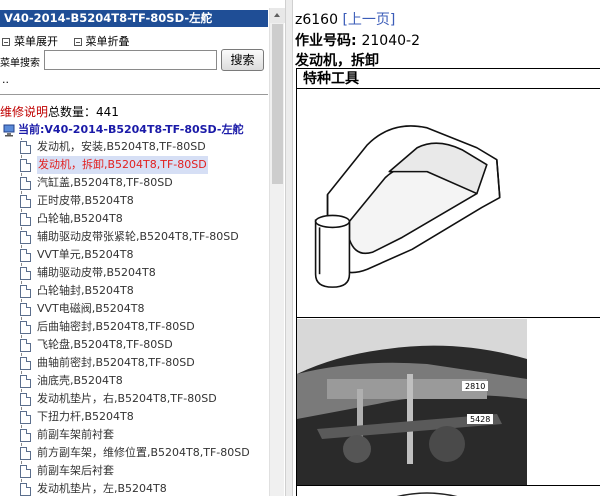 The image size is (600, 496). I want to click on tree-item: 凸轮轴封,B5204T8, so click(134, 291).